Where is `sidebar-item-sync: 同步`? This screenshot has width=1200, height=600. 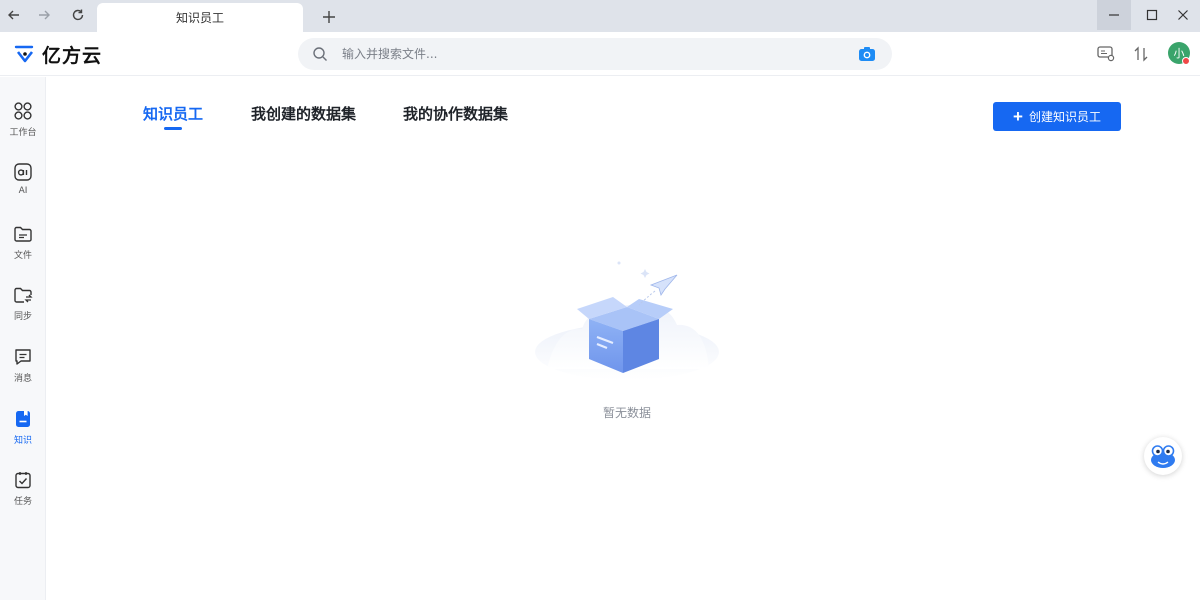 sidebar-item-sync: 同步 is located at coordinates (23, 309).